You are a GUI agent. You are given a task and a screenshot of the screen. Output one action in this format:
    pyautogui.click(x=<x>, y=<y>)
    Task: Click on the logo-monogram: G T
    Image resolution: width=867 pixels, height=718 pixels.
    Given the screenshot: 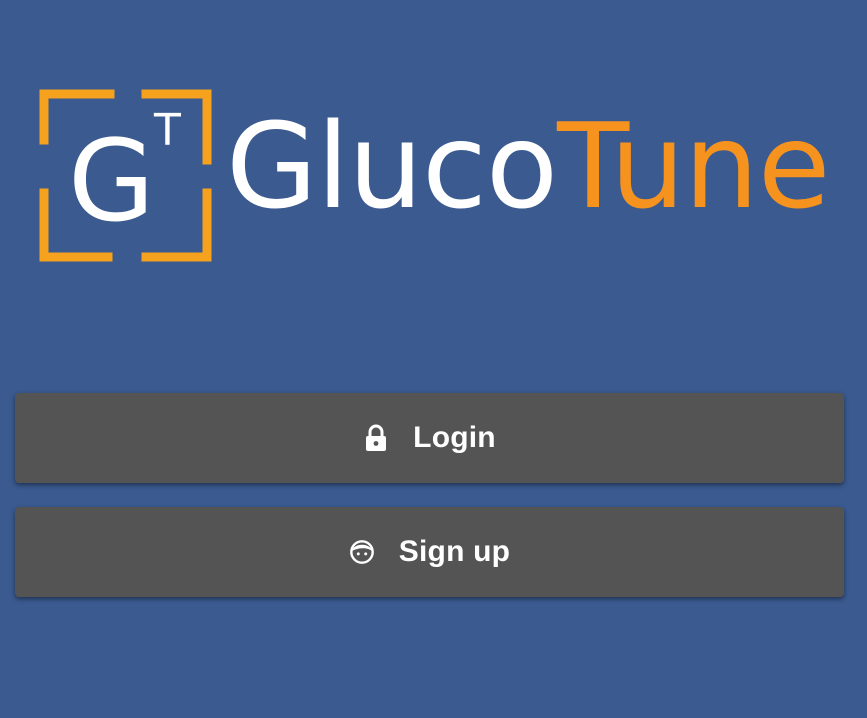 What is the action you would take?
    pyautogui.click(x=125, y=175)
    